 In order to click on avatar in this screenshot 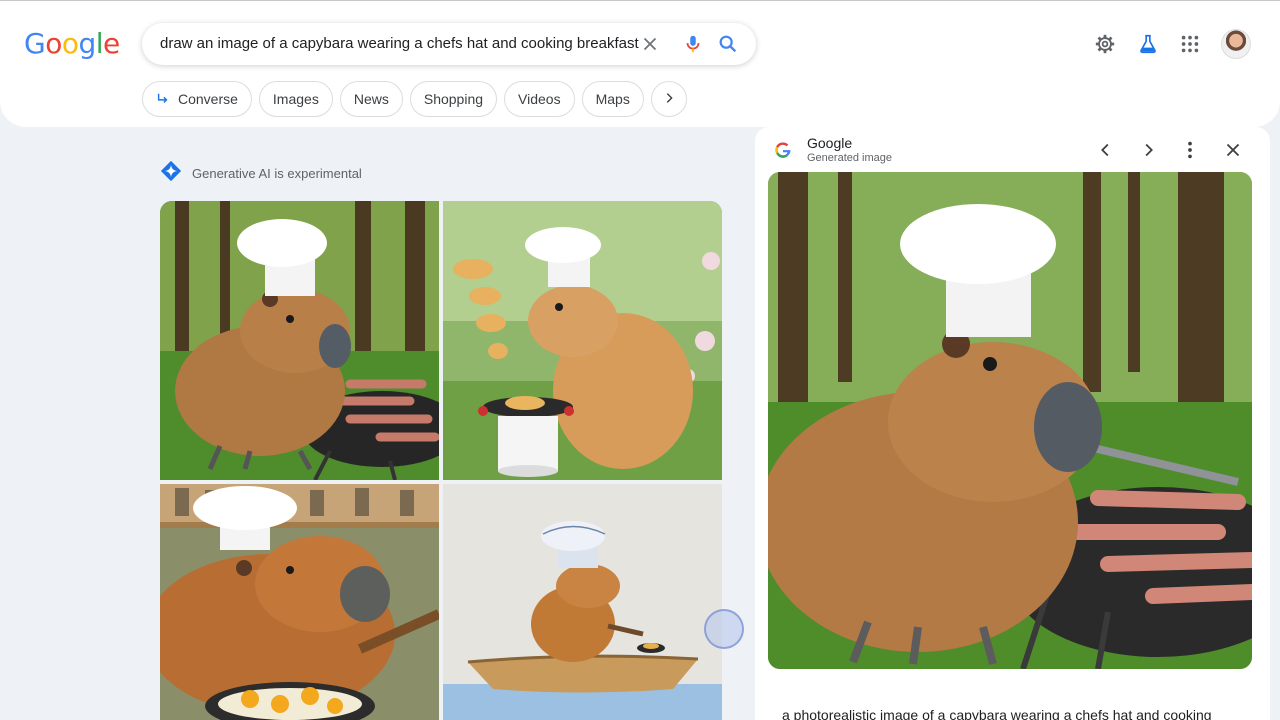, I will do `click(1236, 44)`.